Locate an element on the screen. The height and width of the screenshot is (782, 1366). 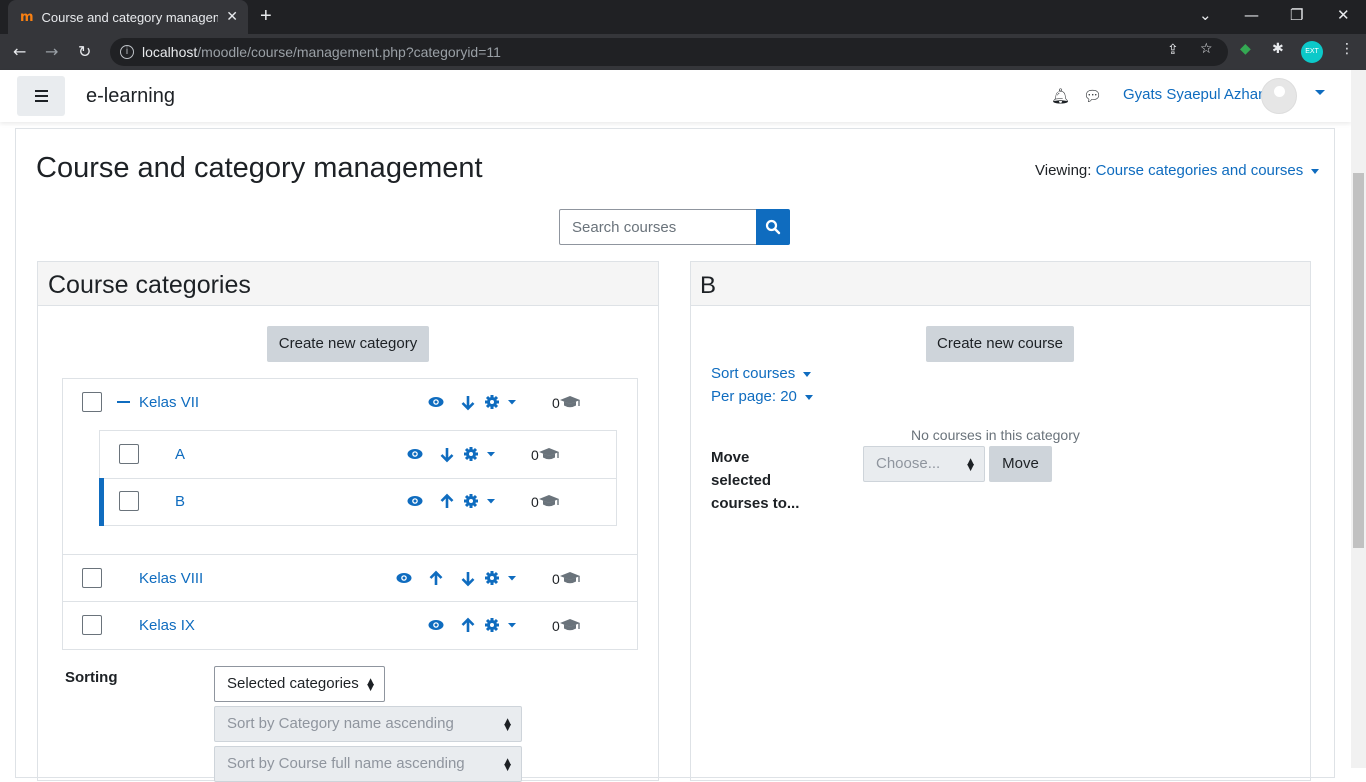
sort-courses-dropdown: Sort courses is located at coordinates (761, 373).